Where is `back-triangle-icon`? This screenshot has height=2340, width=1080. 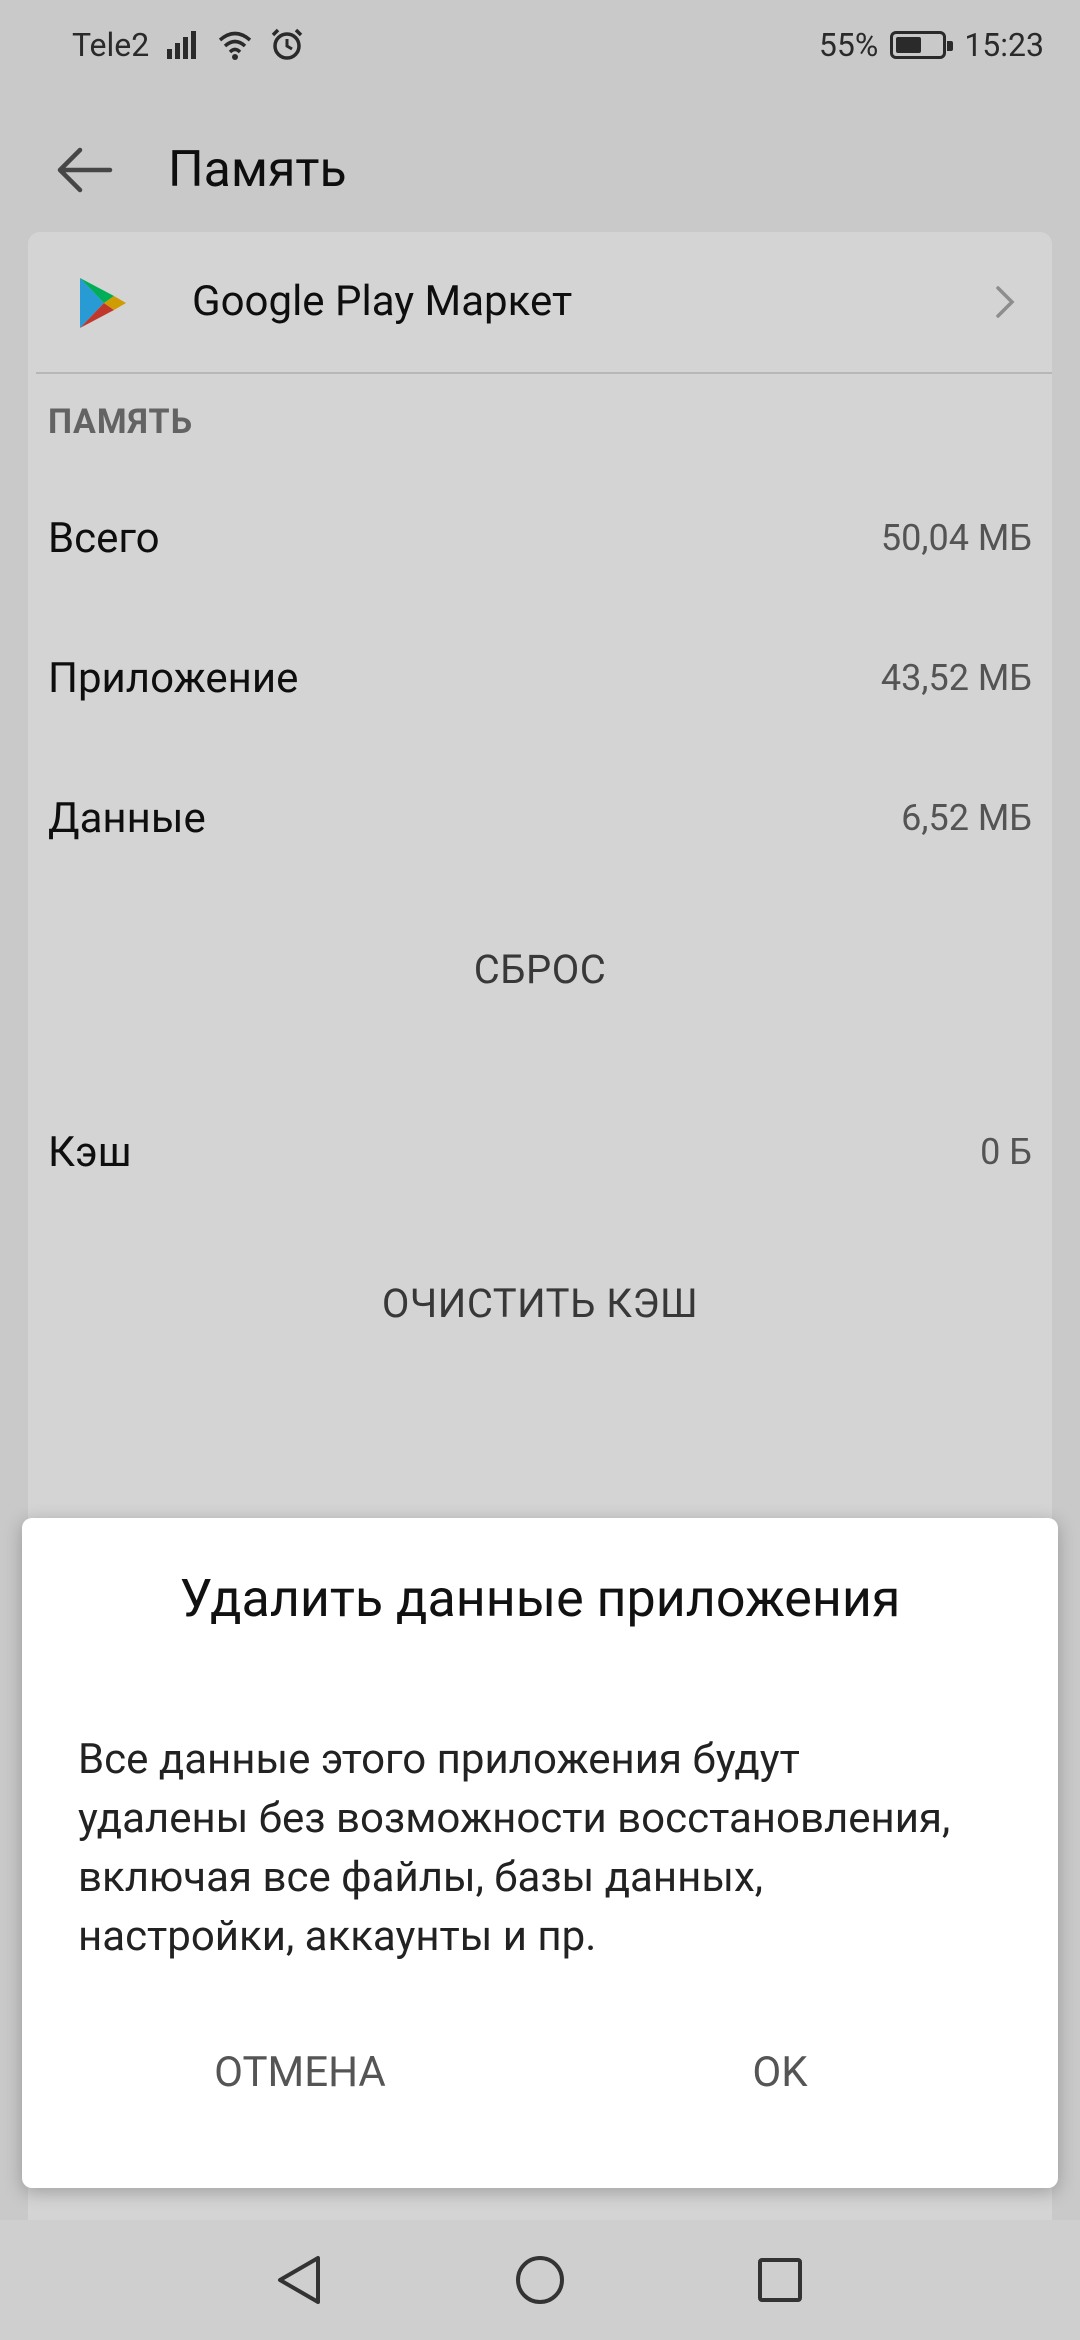
back-triangle-icon is located at coordinates (299, 2280).